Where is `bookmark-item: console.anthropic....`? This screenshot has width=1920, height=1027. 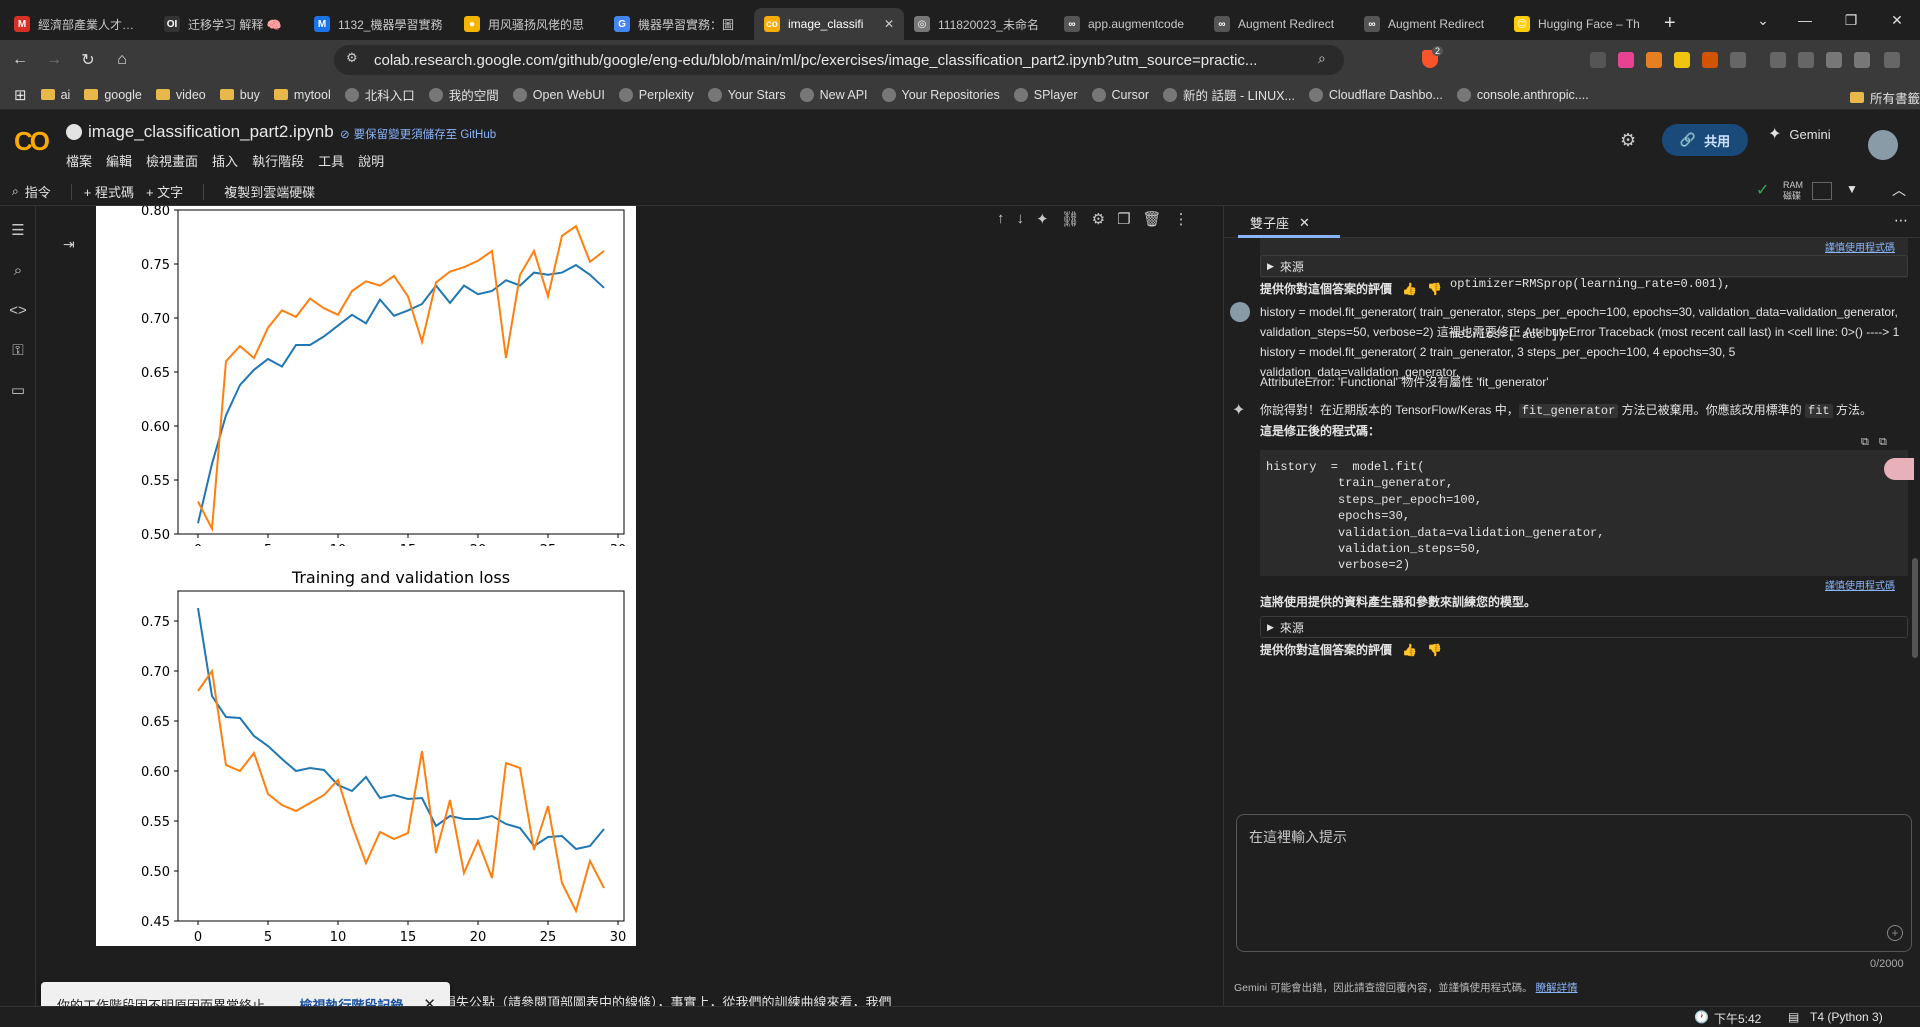
bookmark-item: console.anthropic.... is located at coordinates (1522, 94).